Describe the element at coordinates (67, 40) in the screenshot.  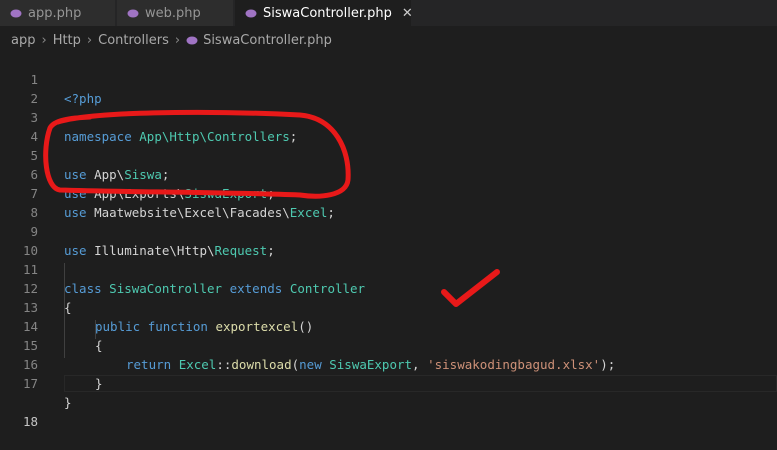
I see `breadcrumb-item-http: Http` at that location.